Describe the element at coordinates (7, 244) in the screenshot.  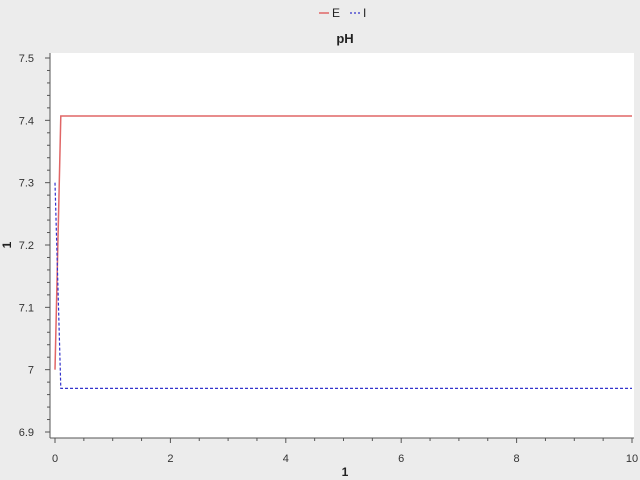
I see `y-axis-title: 1` at that location.